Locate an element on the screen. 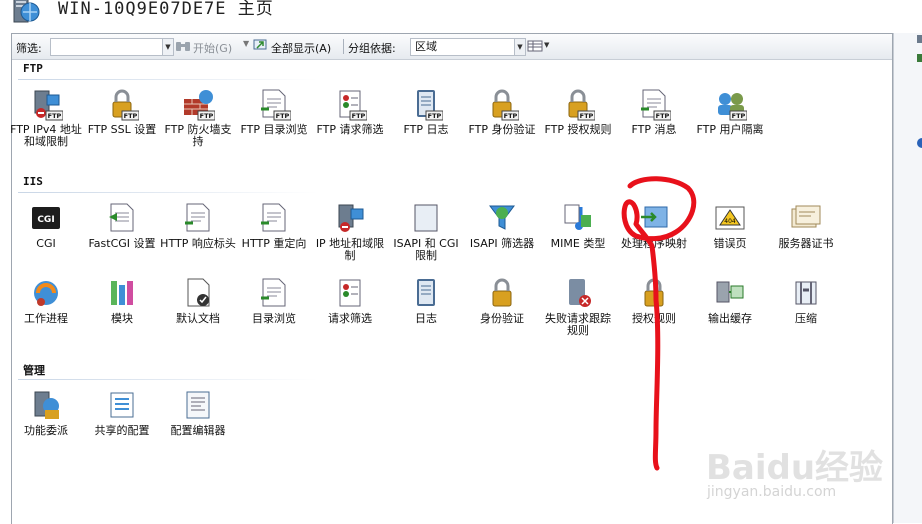 Image resolution: width=922 pixels, height=524 pixels. feature-label: ISAPI 筛选器 is located at coordinates (502, 243).